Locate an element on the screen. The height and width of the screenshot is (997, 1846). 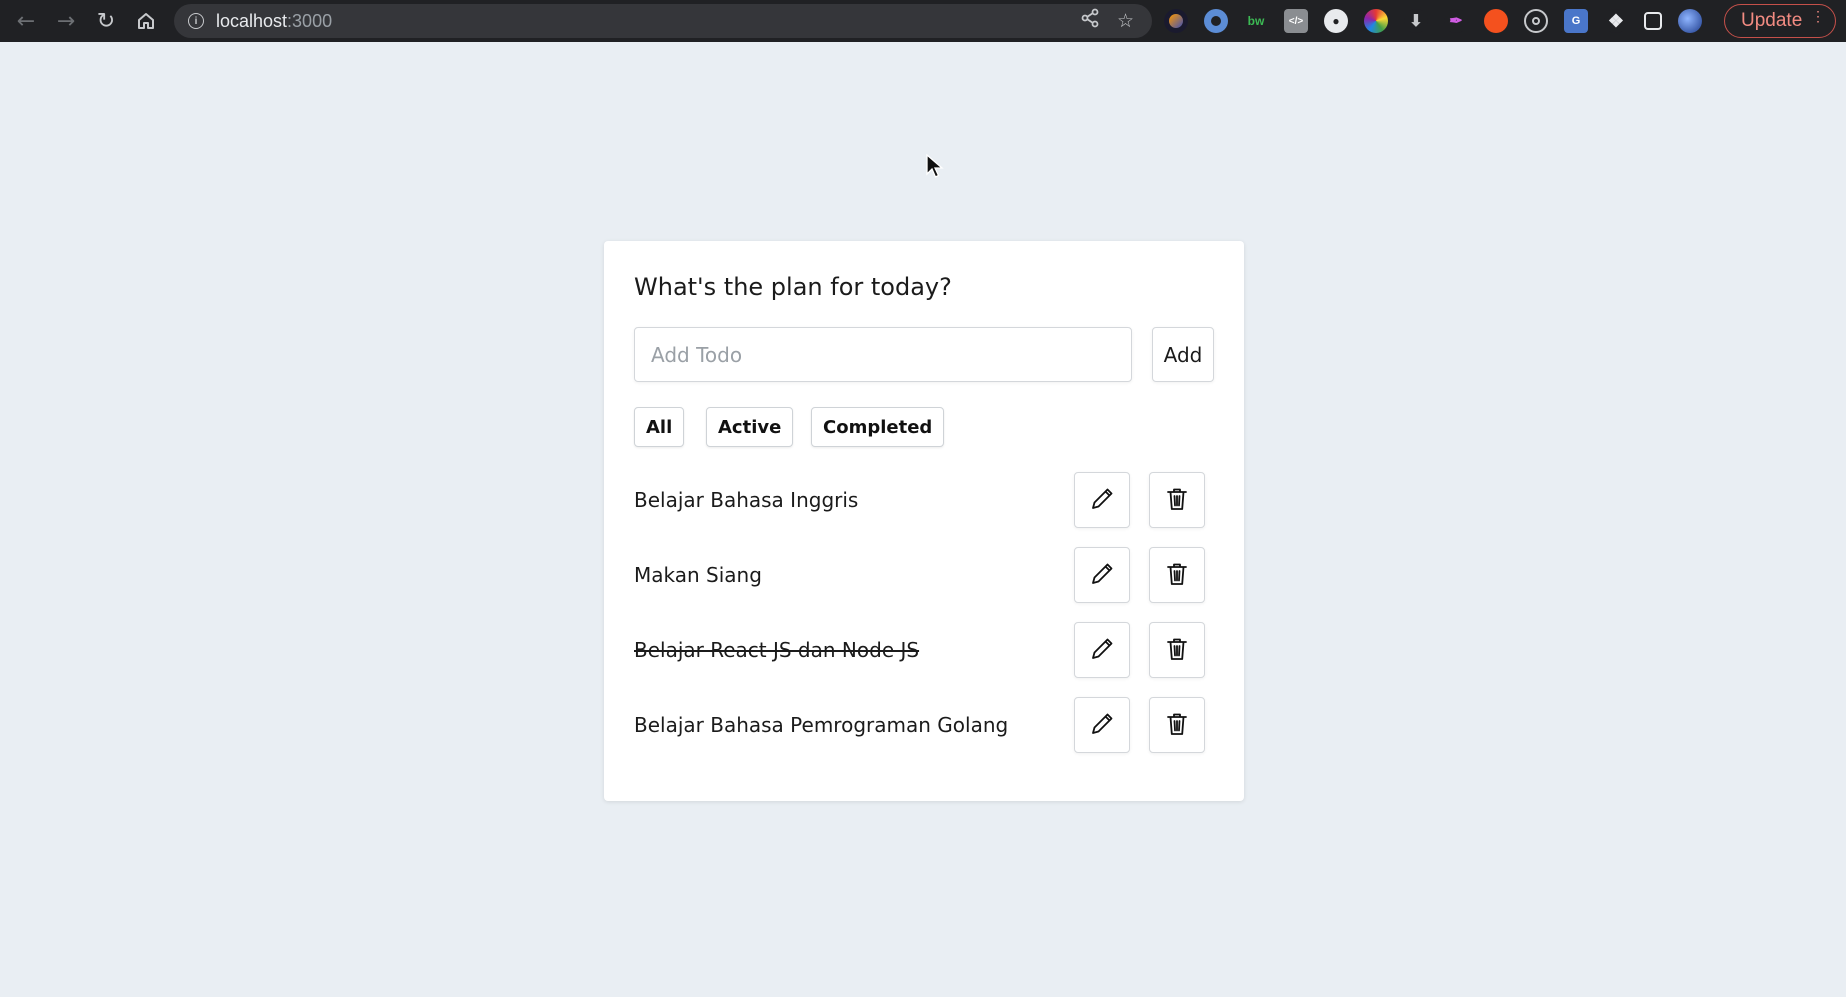
extensions-bar: bw </> ● ⬇ ✒ G ❖ is located at coordinates (1433, 21).